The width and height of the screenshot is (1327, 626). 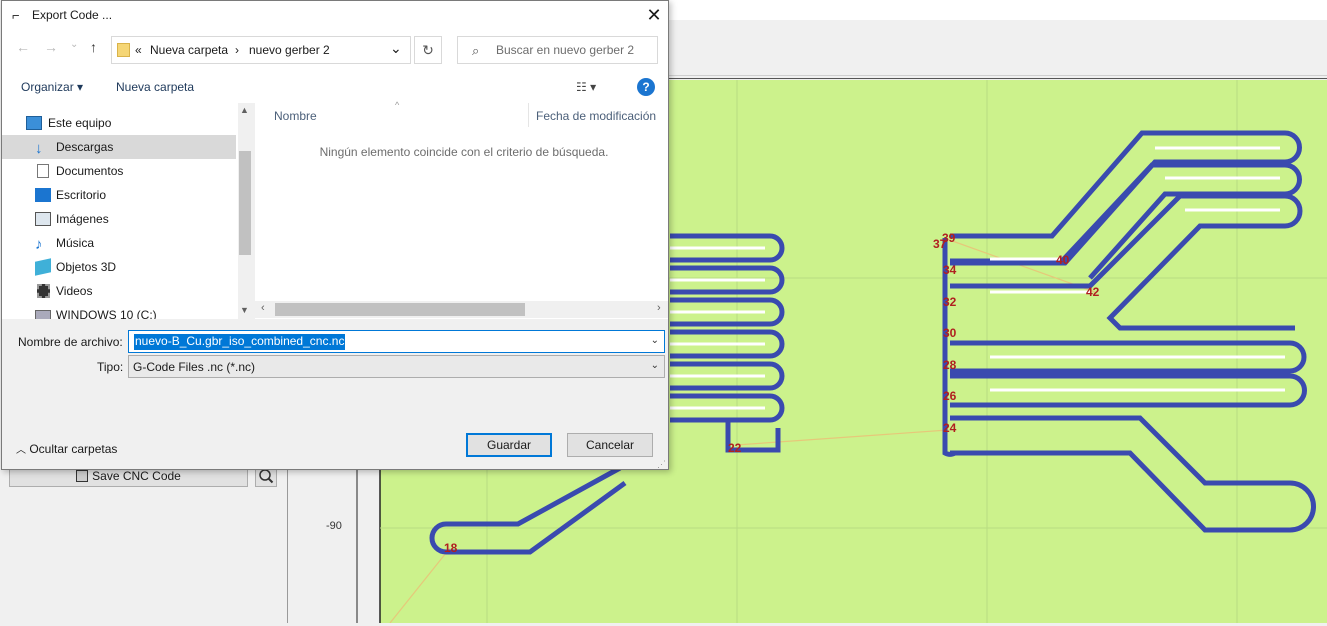 What do you see at coordinates (110, 367) in the screenshot?
I see `filetype-label: Tipo:` at bounding box center [110, 367].